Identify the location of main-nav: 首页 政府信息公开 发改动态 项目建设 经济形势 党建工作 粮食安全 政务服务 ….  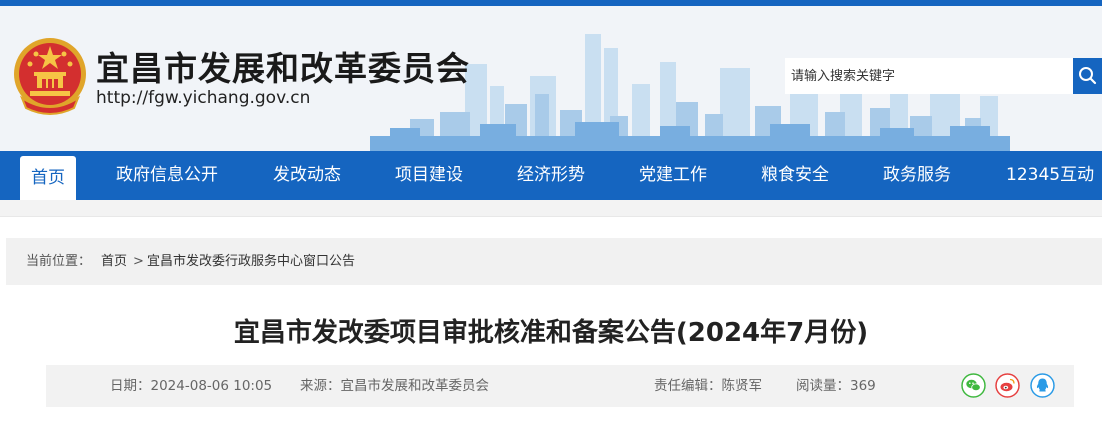
(551, 175).